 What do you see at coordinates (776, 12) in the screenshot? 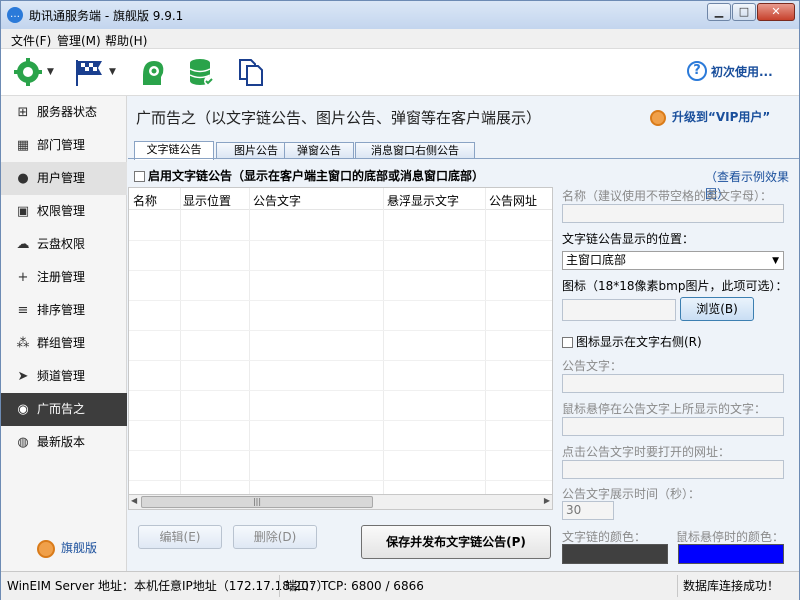
I see `close-button: ✕` at bounding box center [776, 12].